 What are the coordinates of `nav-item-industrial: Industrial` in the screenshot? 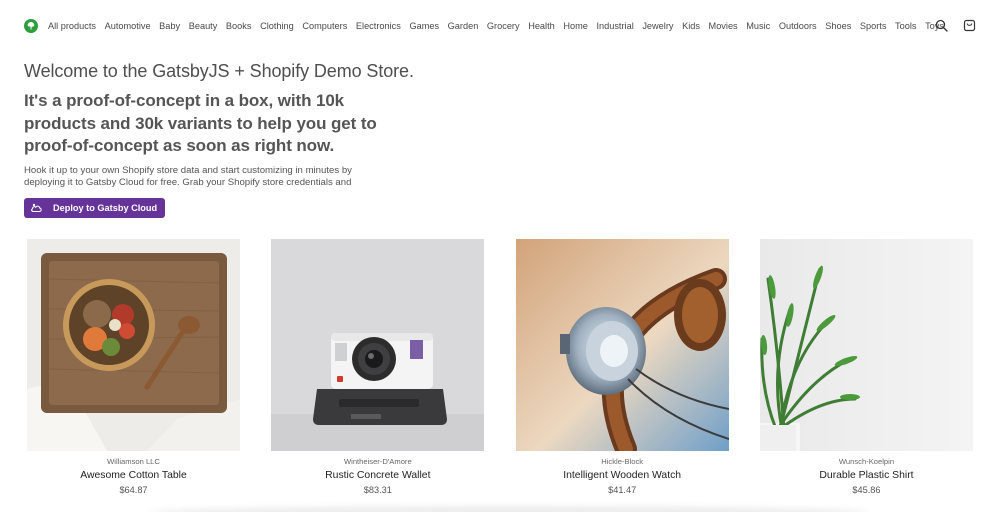 It's located at (614, 26).